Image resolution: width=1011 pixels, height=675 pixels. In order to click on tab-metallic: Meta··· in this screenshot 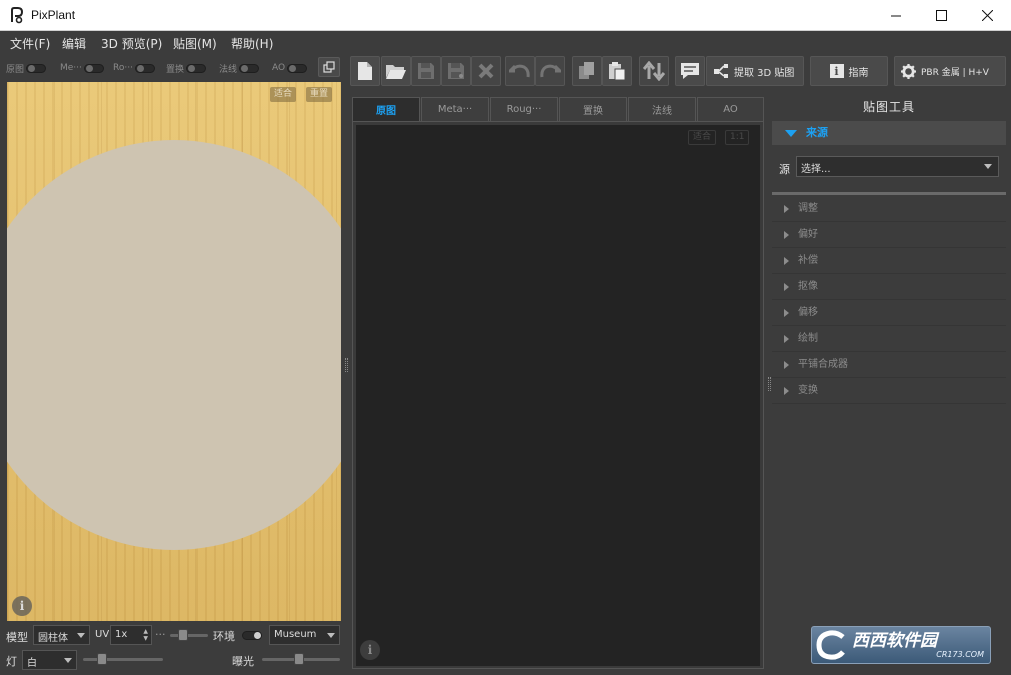, I will do `click(455, 109)`.